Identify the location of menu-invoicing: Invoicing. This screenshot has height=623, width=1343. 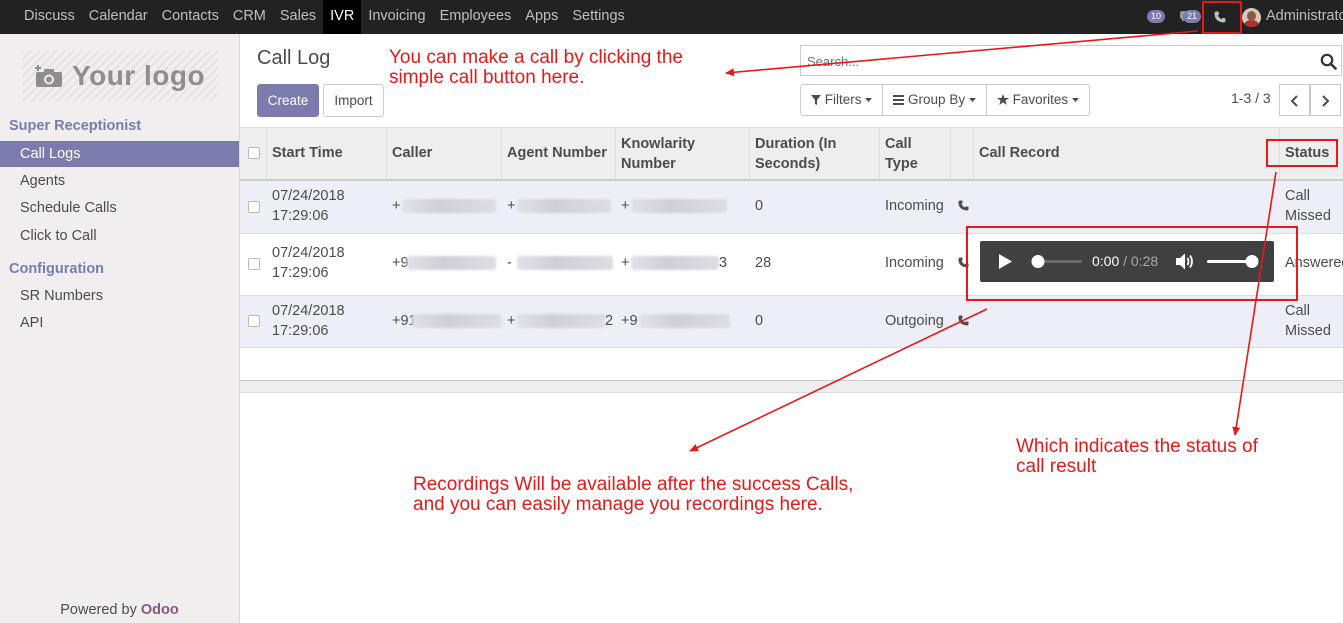
(396, 17).